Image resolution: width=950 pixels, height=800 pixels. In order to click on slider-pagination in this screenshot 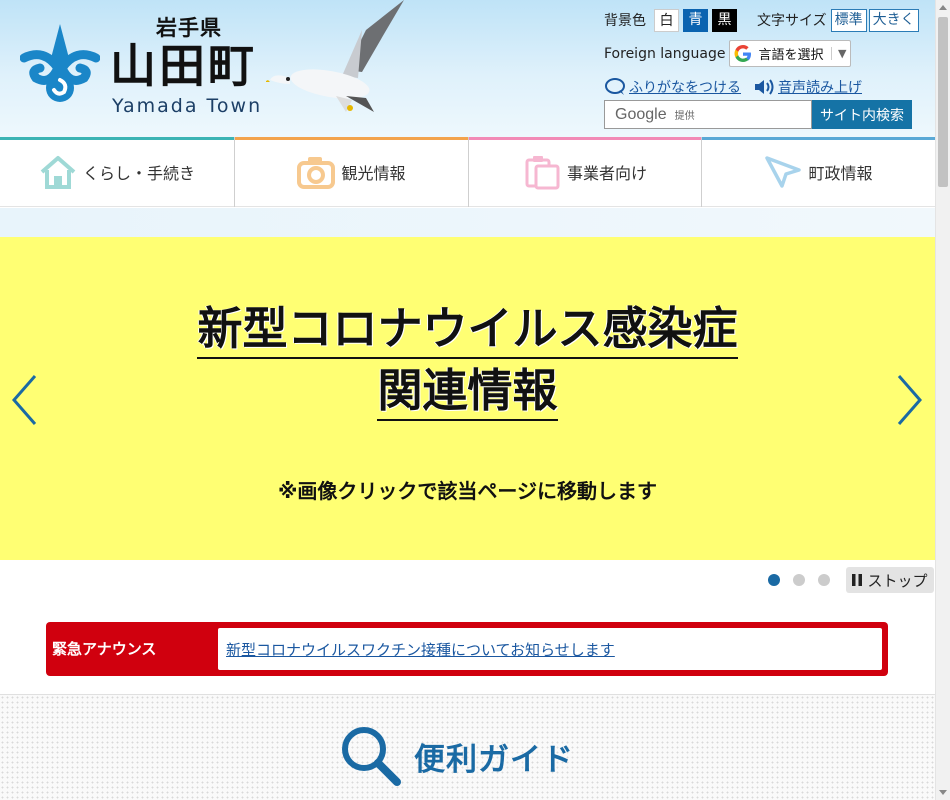, I will do `click(799, 580)`.